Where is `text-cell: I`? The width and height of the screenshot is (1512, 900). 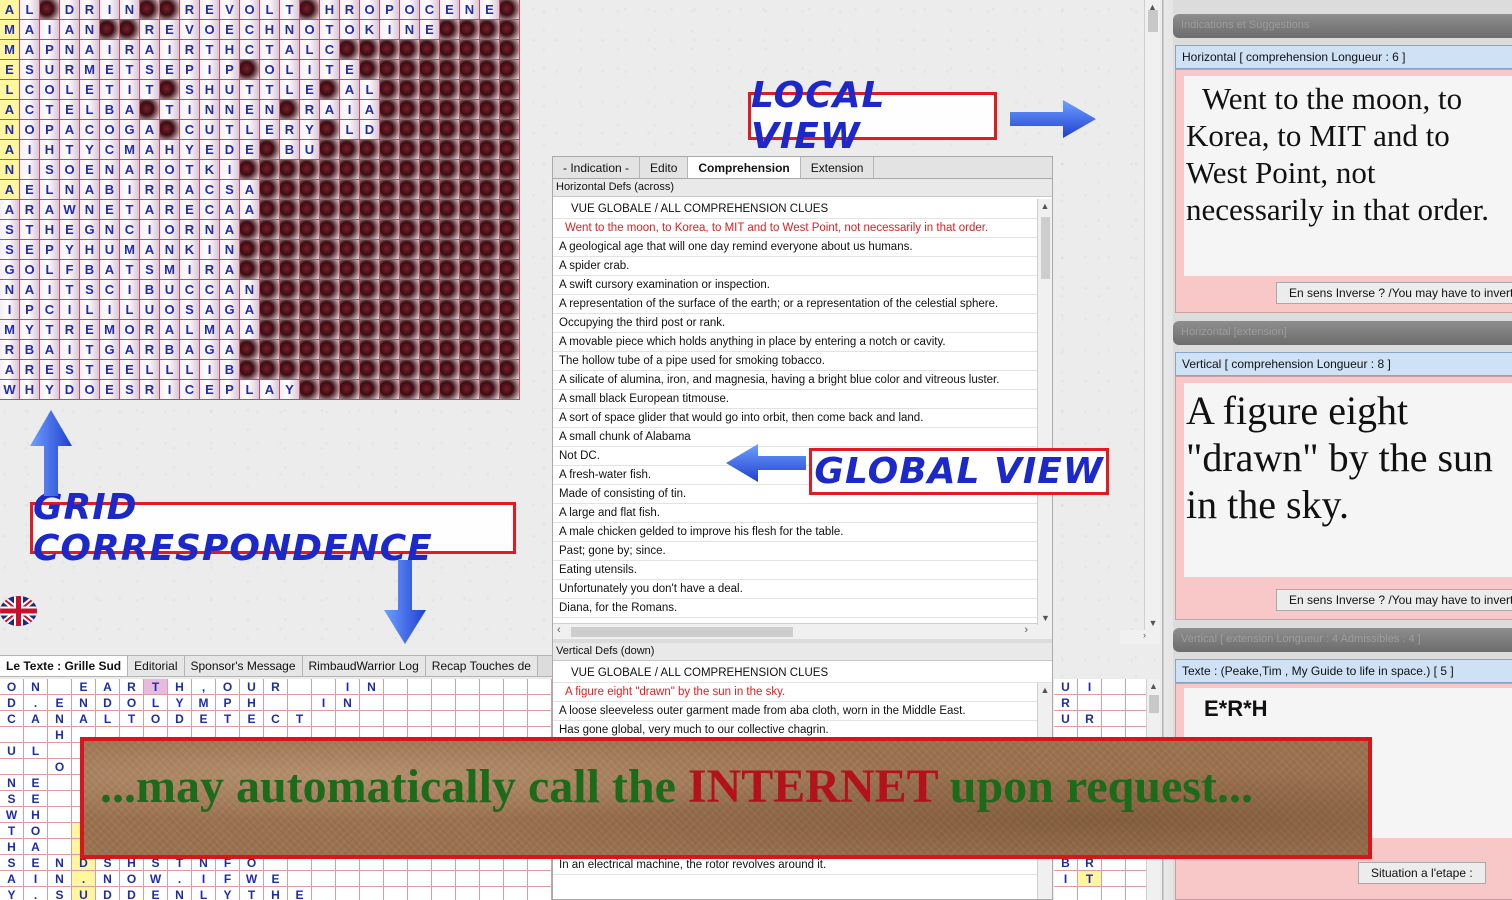 text-cell: I is located at coordinates (36, 879).